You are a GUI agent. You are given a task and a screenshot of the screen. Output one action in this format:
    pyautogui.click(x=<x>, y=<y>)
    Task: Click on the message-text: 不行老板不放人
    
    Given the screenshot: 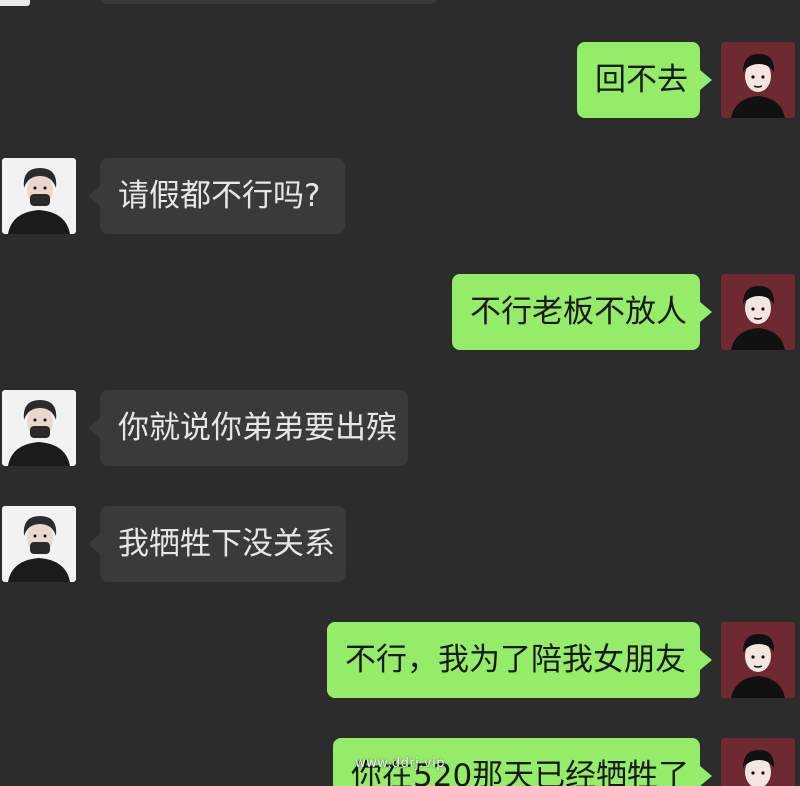 What is the action you would take?
    pyautogui.click(x=578, y=312)
    